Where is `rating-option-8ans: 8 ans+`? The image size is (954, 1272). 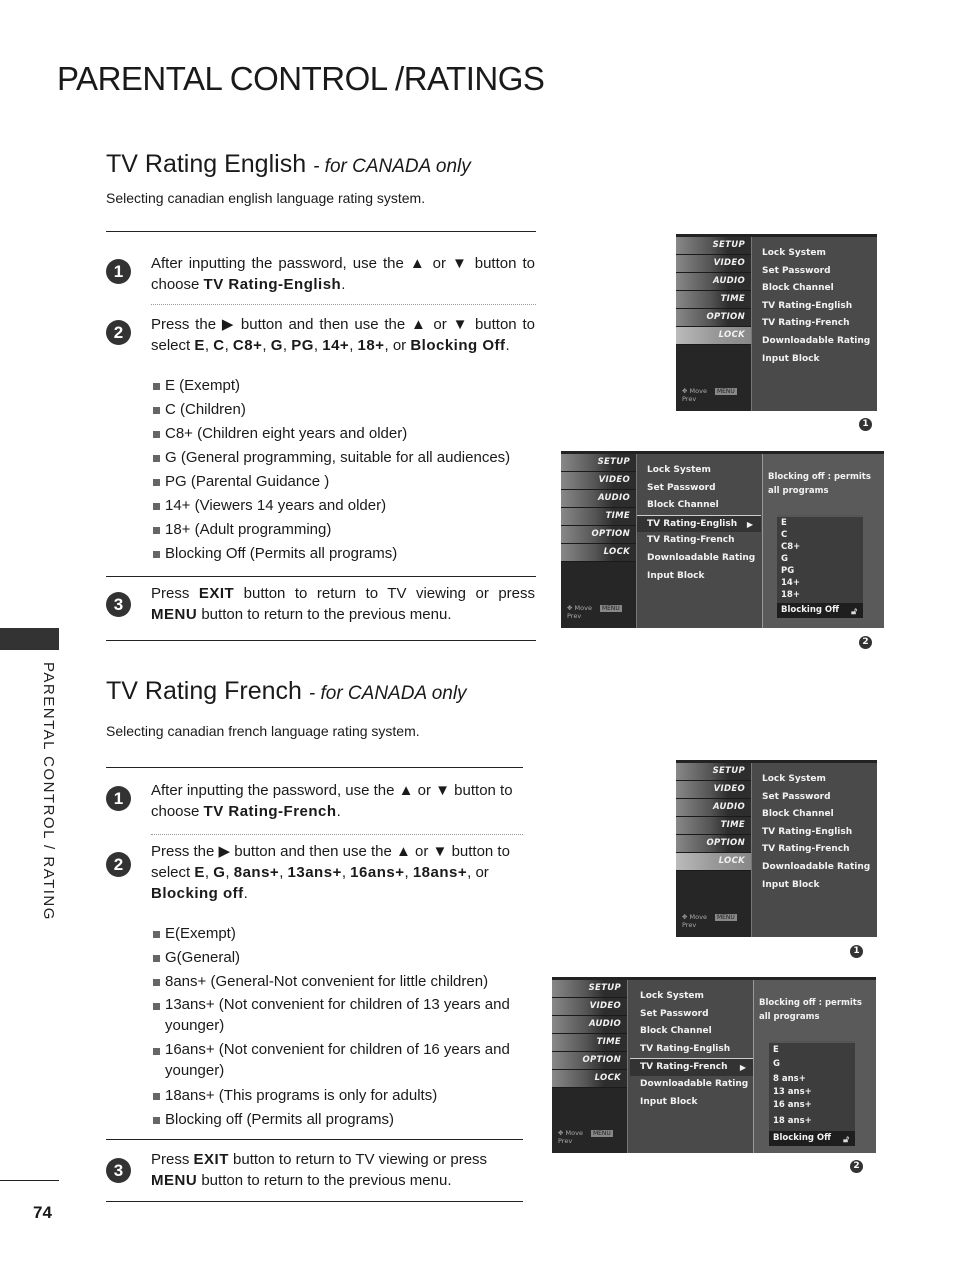 rating-option-8ans: 8 ans+ is located at coordinates (814, 1079).